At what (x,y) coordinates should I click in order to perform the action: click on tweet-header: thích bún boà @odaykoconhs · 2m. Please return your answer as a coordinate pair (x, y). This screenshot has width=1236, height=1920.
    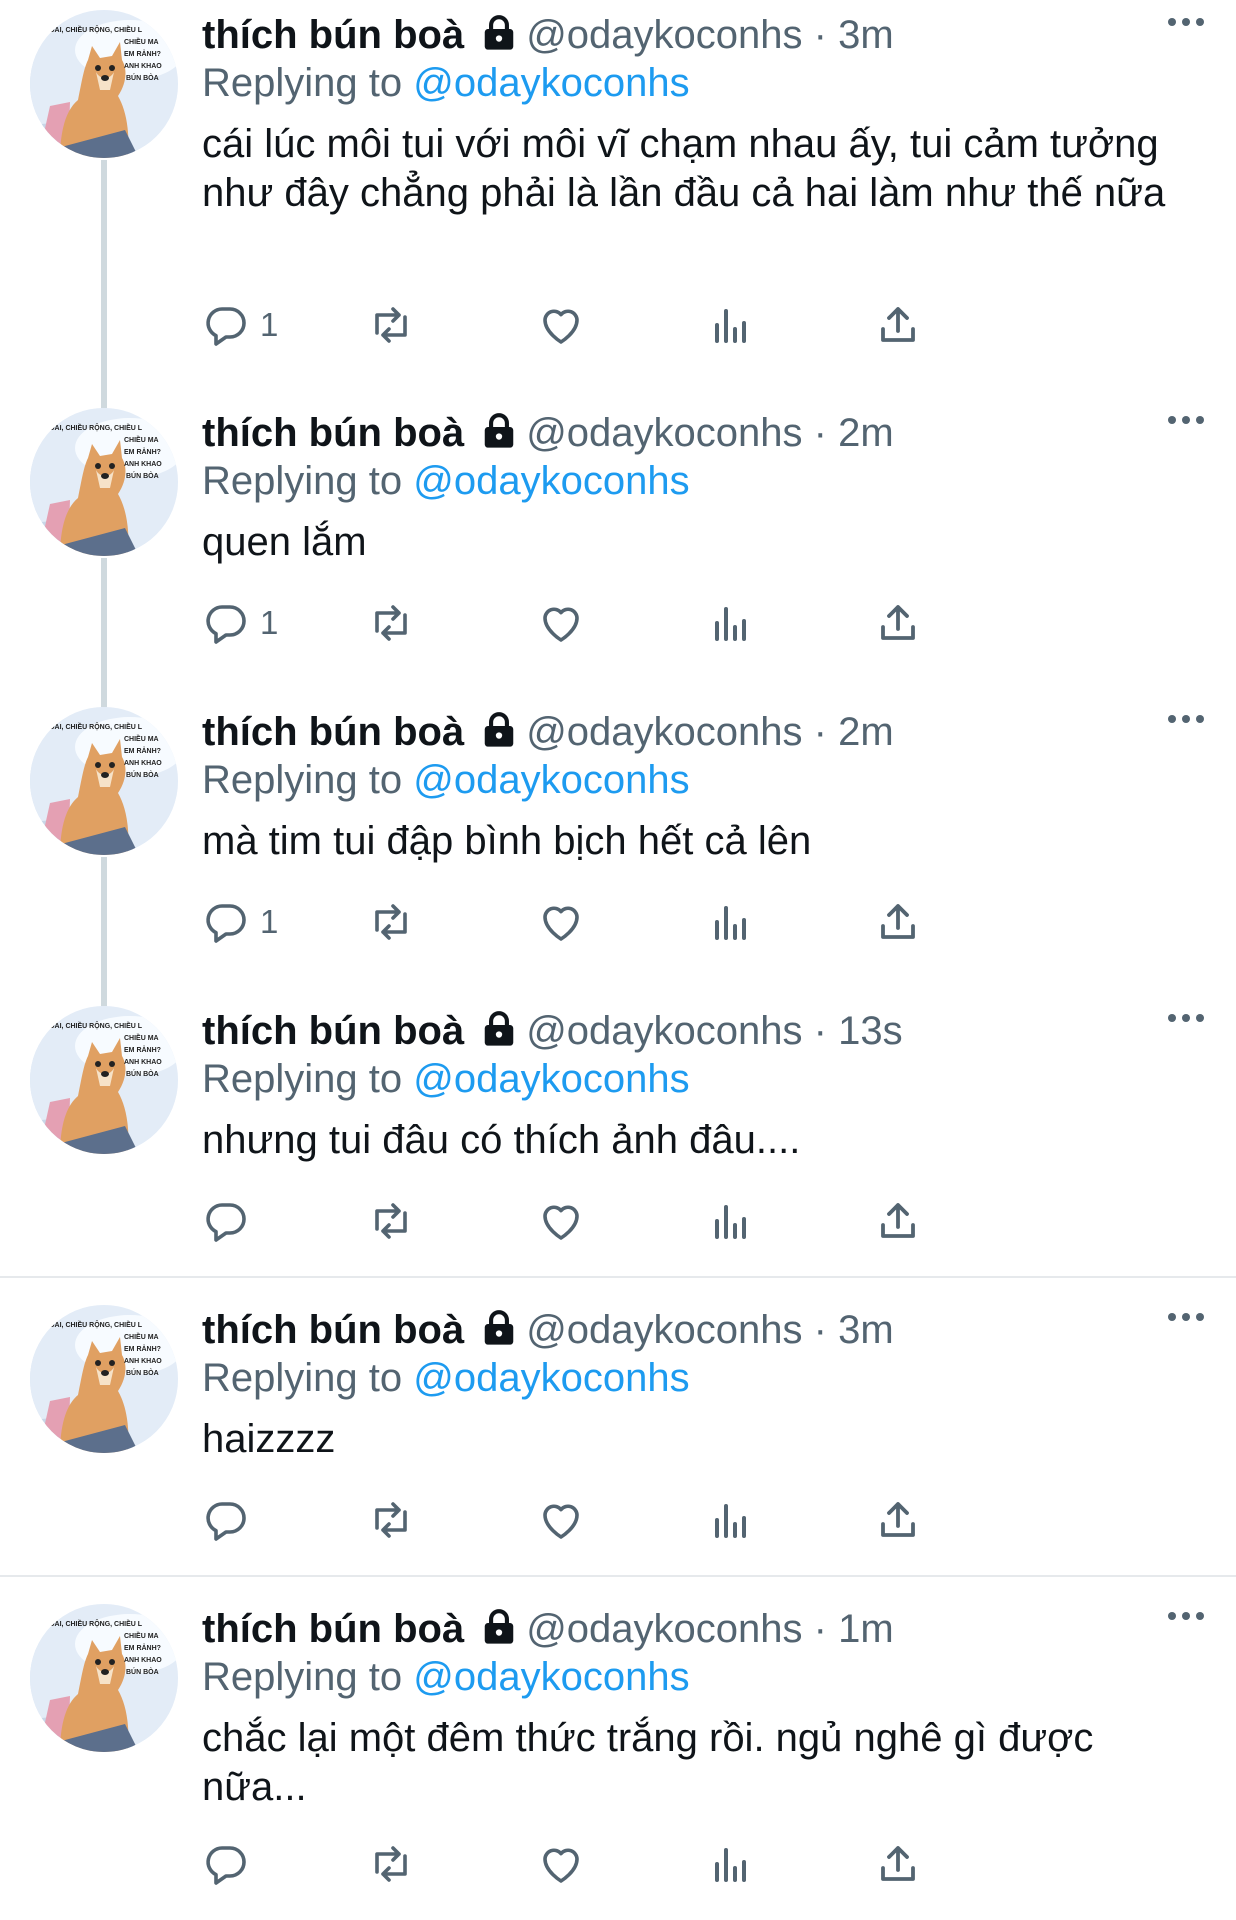
    Looking at the image, I should click on (689, 732).